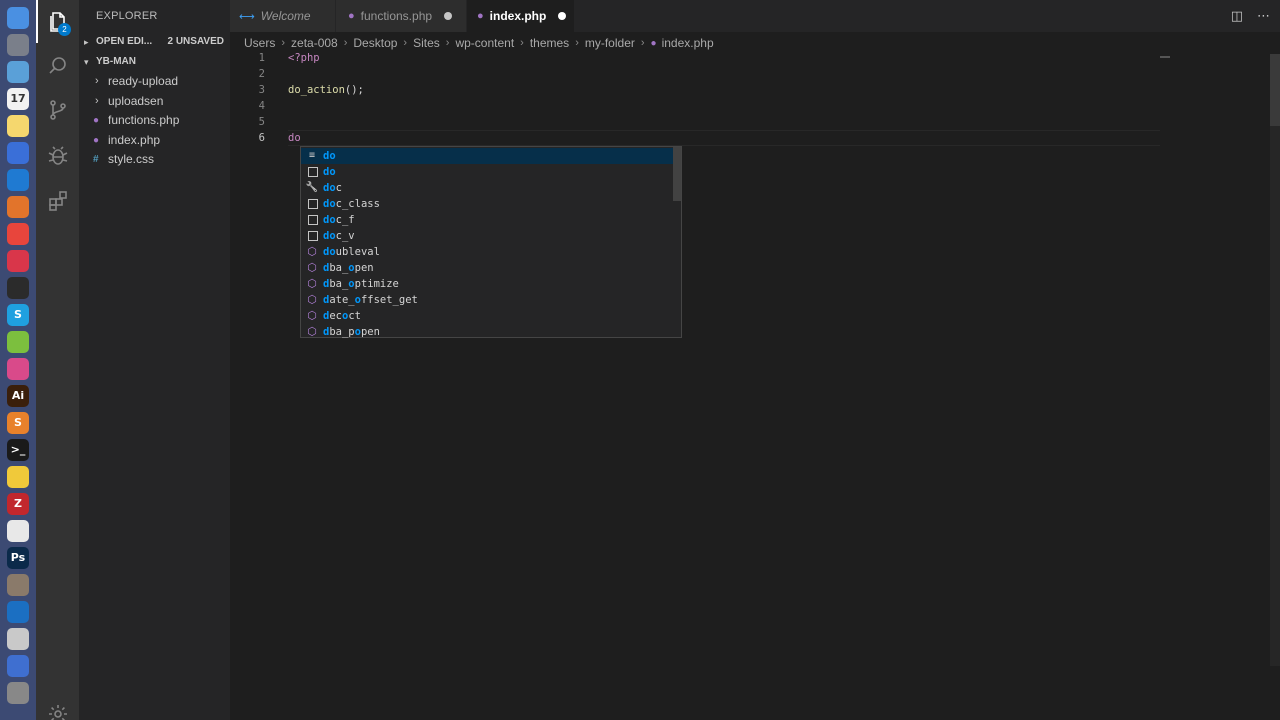 Image resolution: width=1280 pixels, height=720 pixels. I want to click on suggestion-rest: ate_, so click(342, 300).